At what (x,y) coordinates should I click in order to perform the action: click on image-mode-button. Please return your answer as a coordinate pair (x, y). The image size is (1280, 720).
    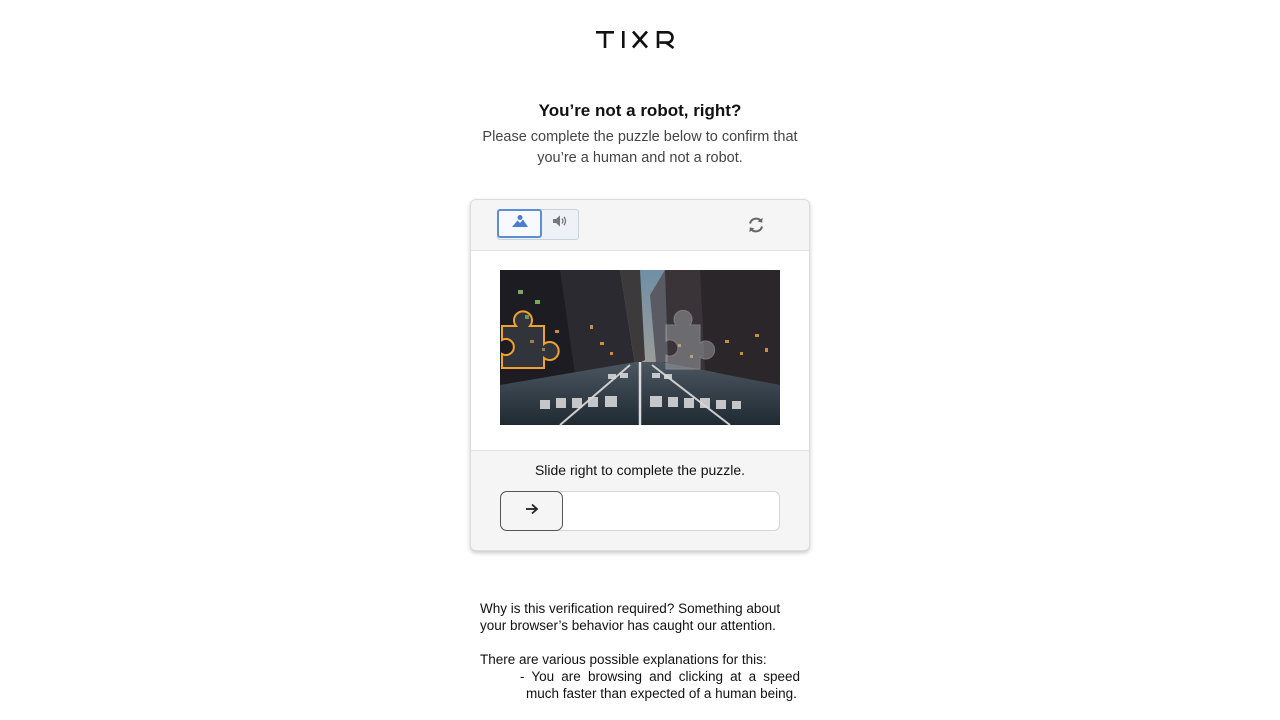
    Looking at the image, I should click on (519, 223).